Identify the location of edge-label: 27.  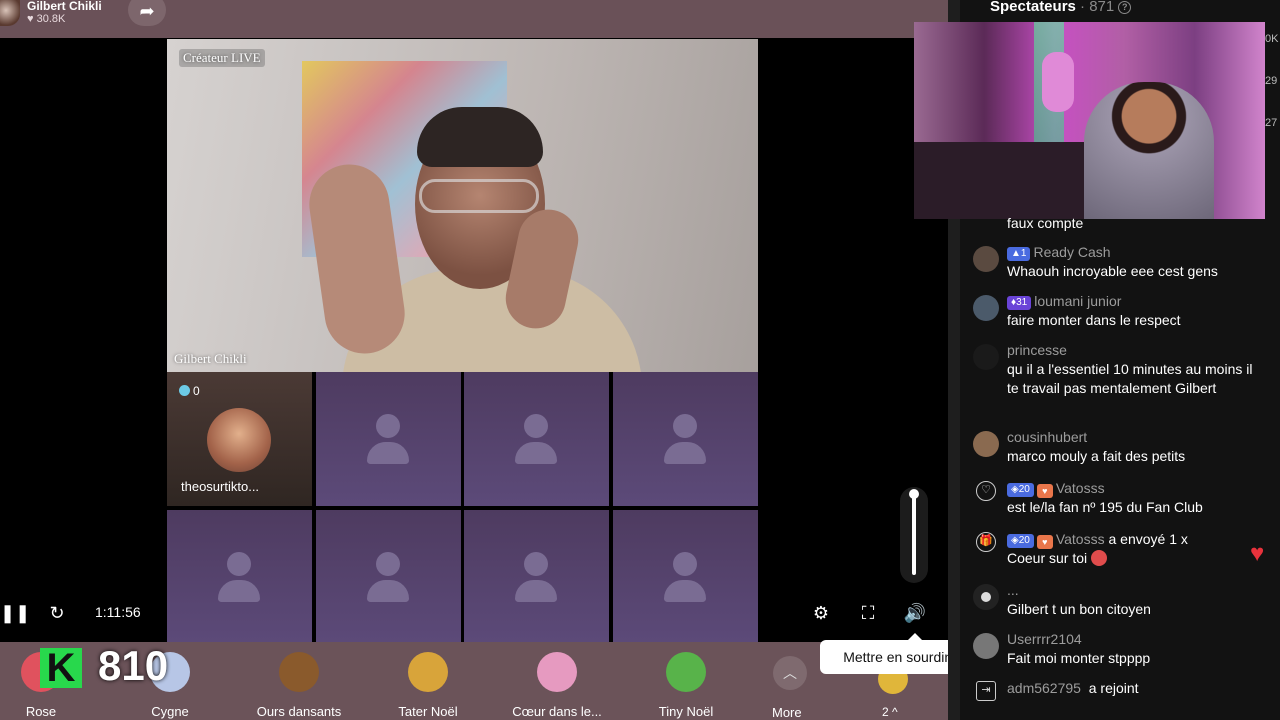
(1271, 123).